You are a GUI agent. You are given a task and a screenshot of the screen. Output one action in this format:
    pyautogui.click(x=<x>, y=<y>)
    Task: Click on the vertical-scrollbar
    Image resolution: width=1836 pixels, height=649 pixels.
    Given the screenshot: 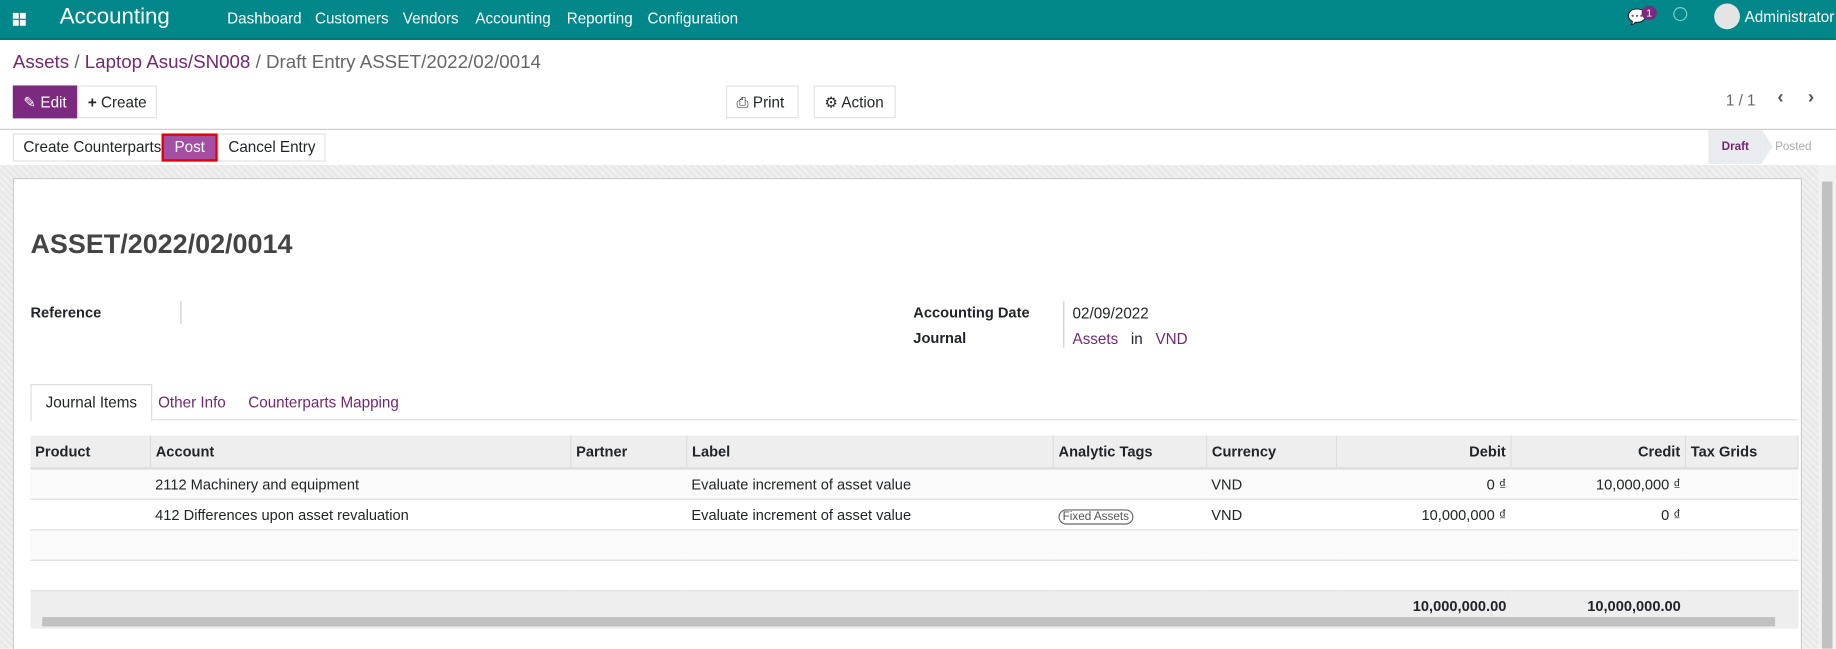 What is the action you would take?
    pyautogui.click(x=1827, y=407)
    